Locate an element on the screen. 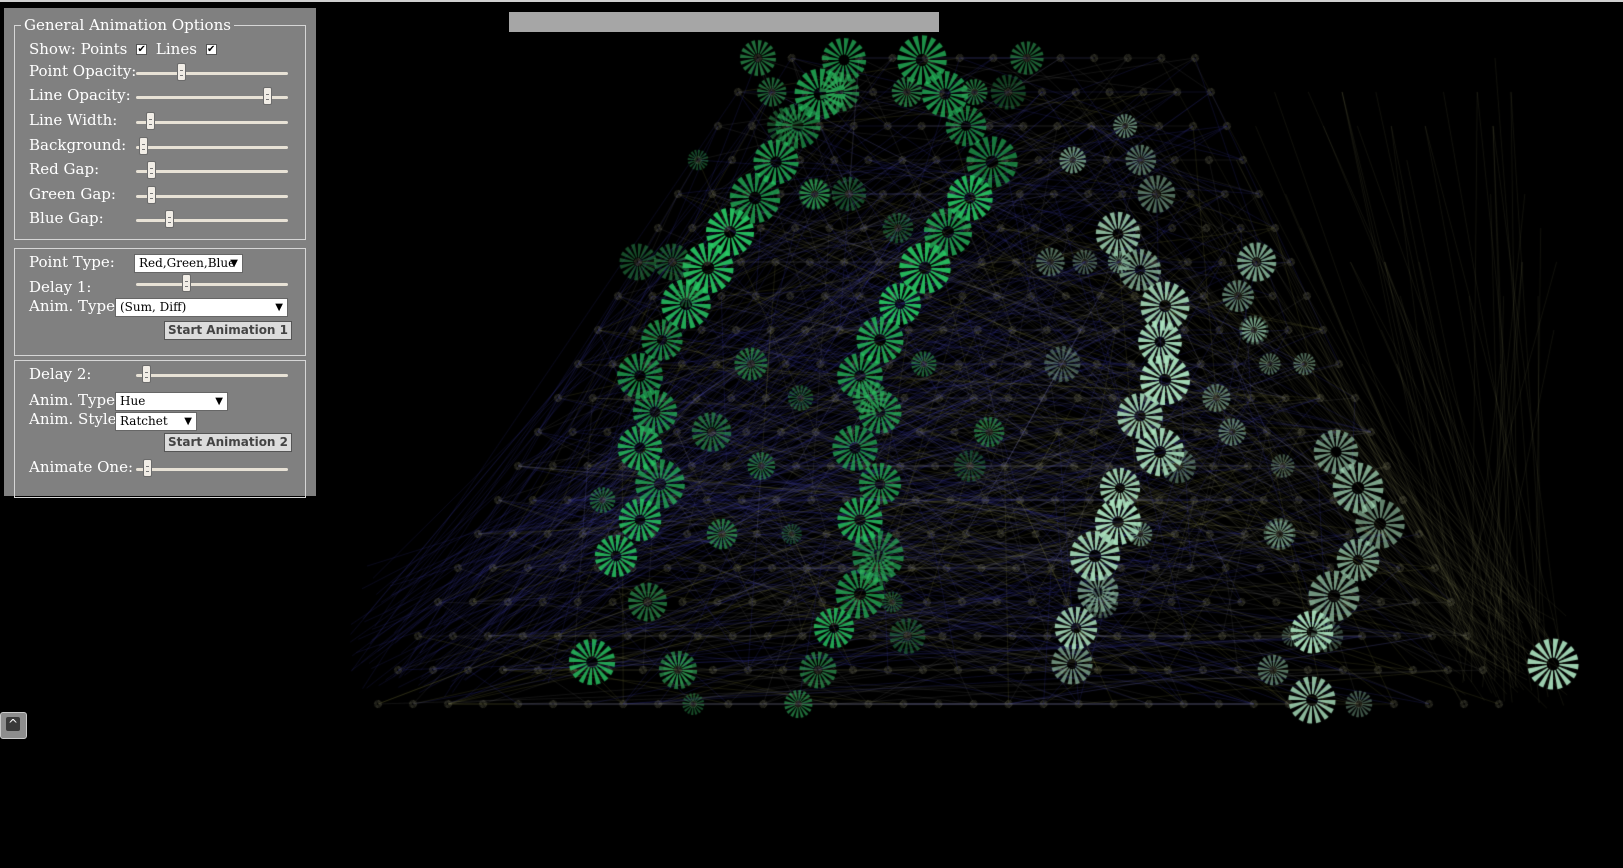  point-opacity-label: Point Opacity: is located at coordinates (83, 71).